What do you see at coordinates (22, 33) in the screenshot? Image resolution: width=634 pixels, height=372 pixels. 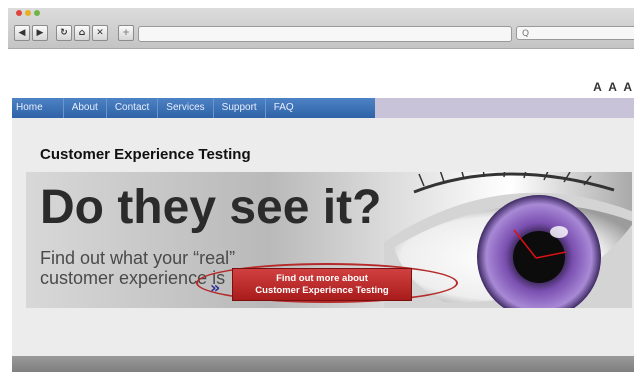 I see `back-icon: ◀` at bounding box center [22, 33].